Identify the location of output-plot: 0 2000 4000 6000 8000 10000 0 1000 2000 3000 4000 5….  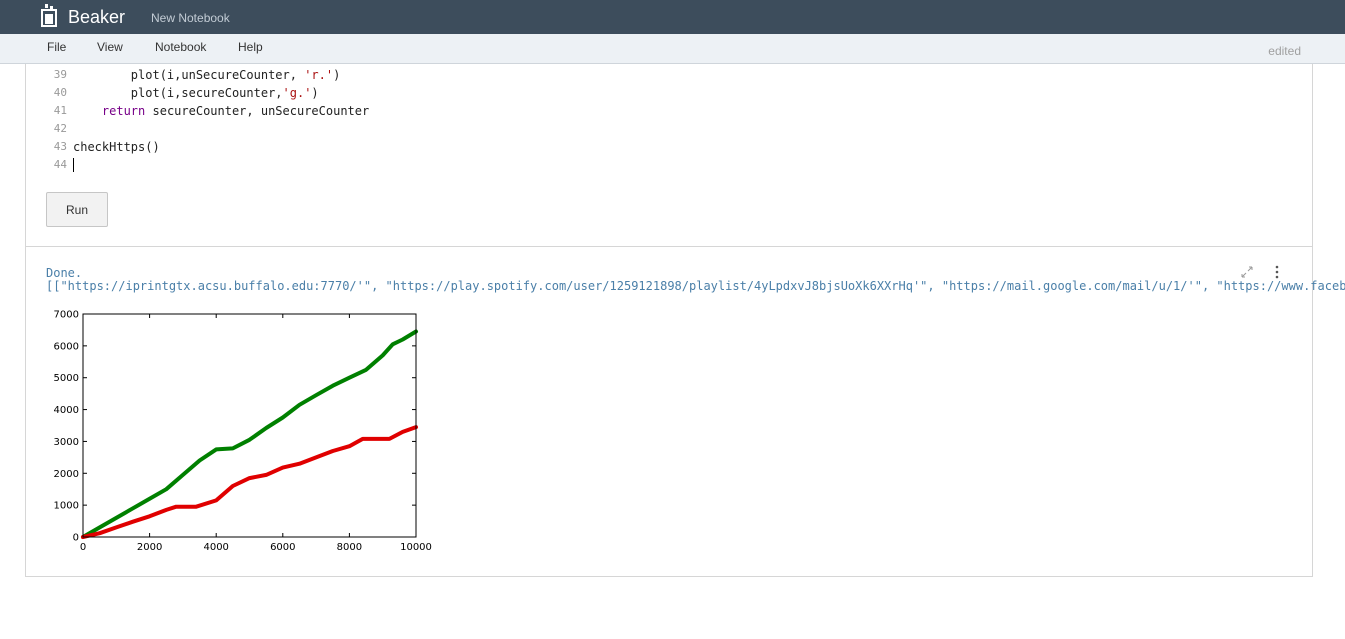
(243, 432).